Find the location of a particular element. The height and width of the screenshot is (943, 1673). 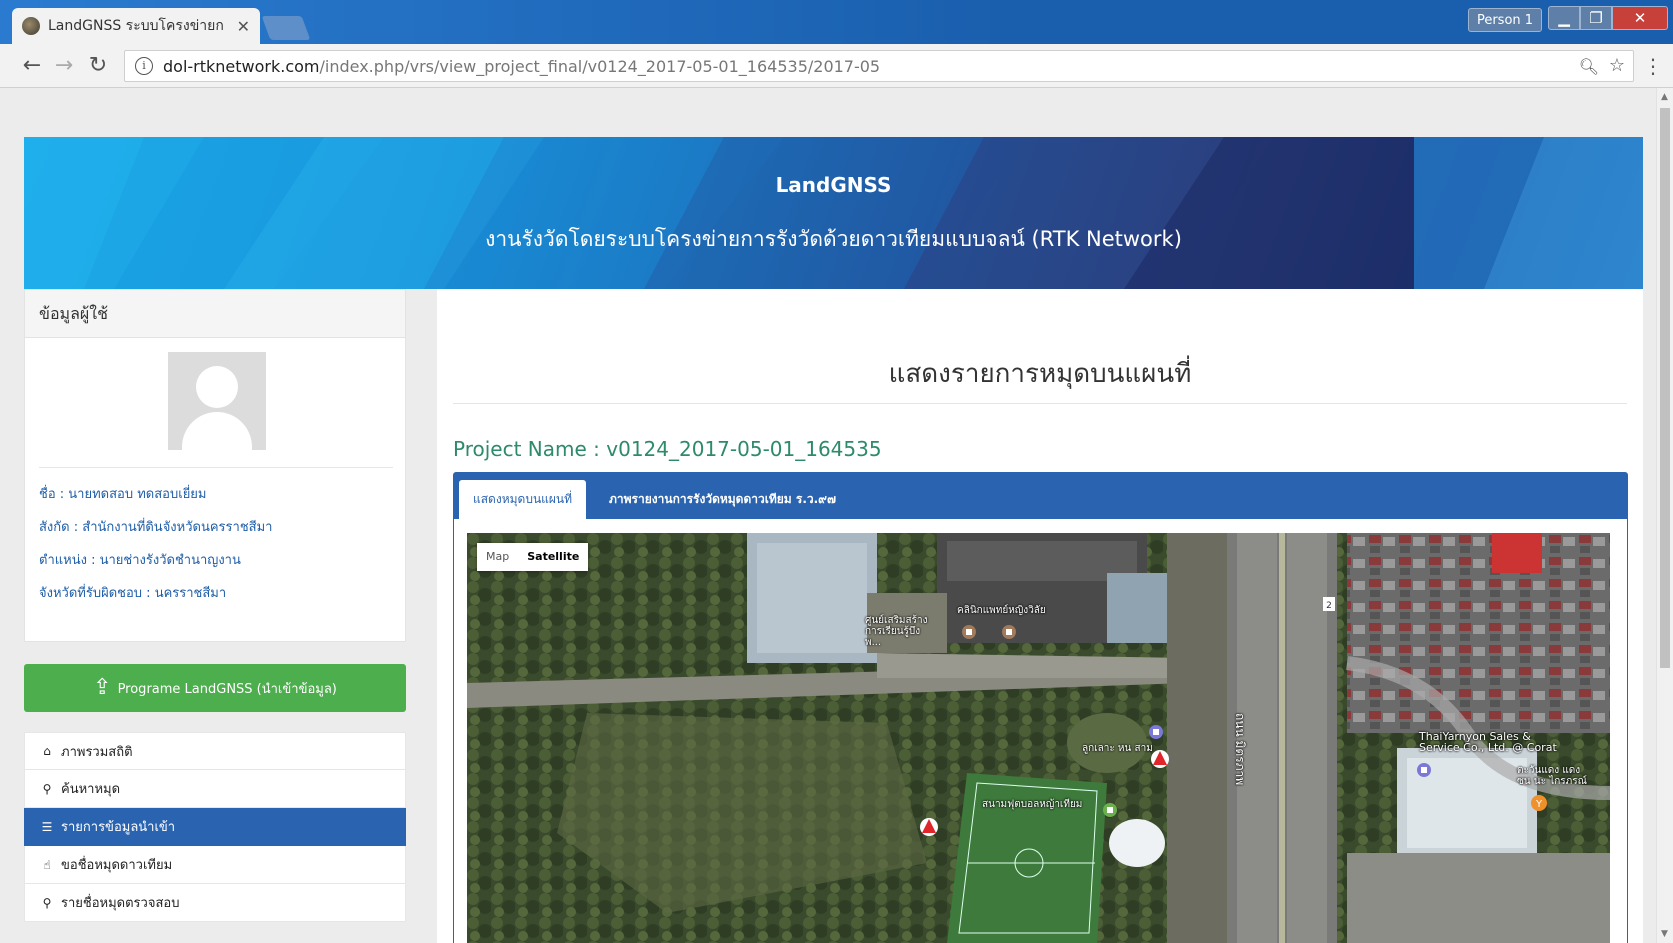

scroll-up-icon: ▲ is located at coordinates (1664, 97).